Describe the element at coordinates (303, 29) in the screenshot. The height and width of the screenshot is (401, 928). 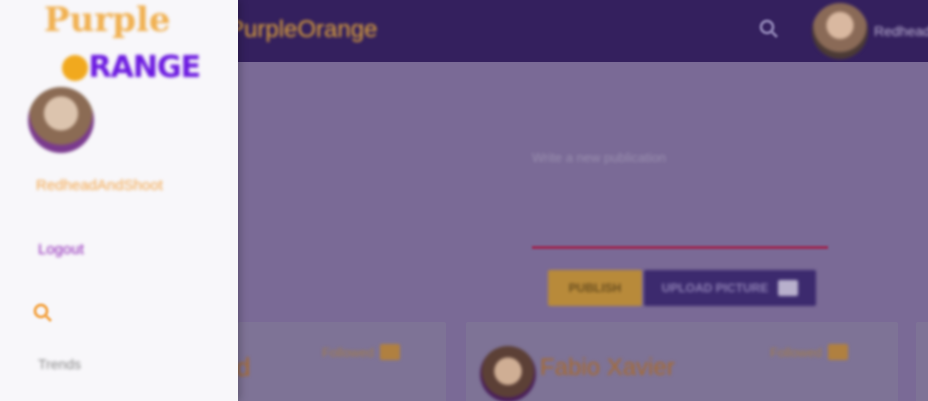
I see `app-title: PurpleOrange` at that location.